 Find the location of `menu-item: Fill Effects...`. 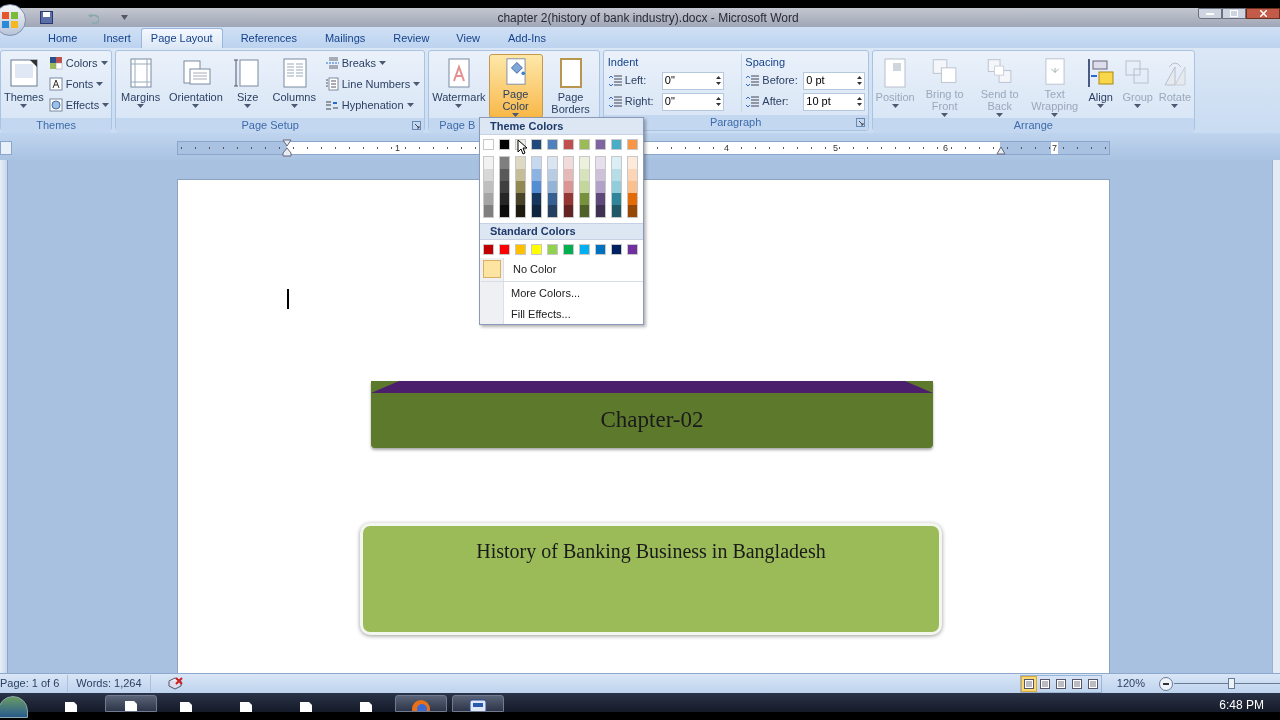

menu-item: Fill Effects... is located at coordinates (574, 314).